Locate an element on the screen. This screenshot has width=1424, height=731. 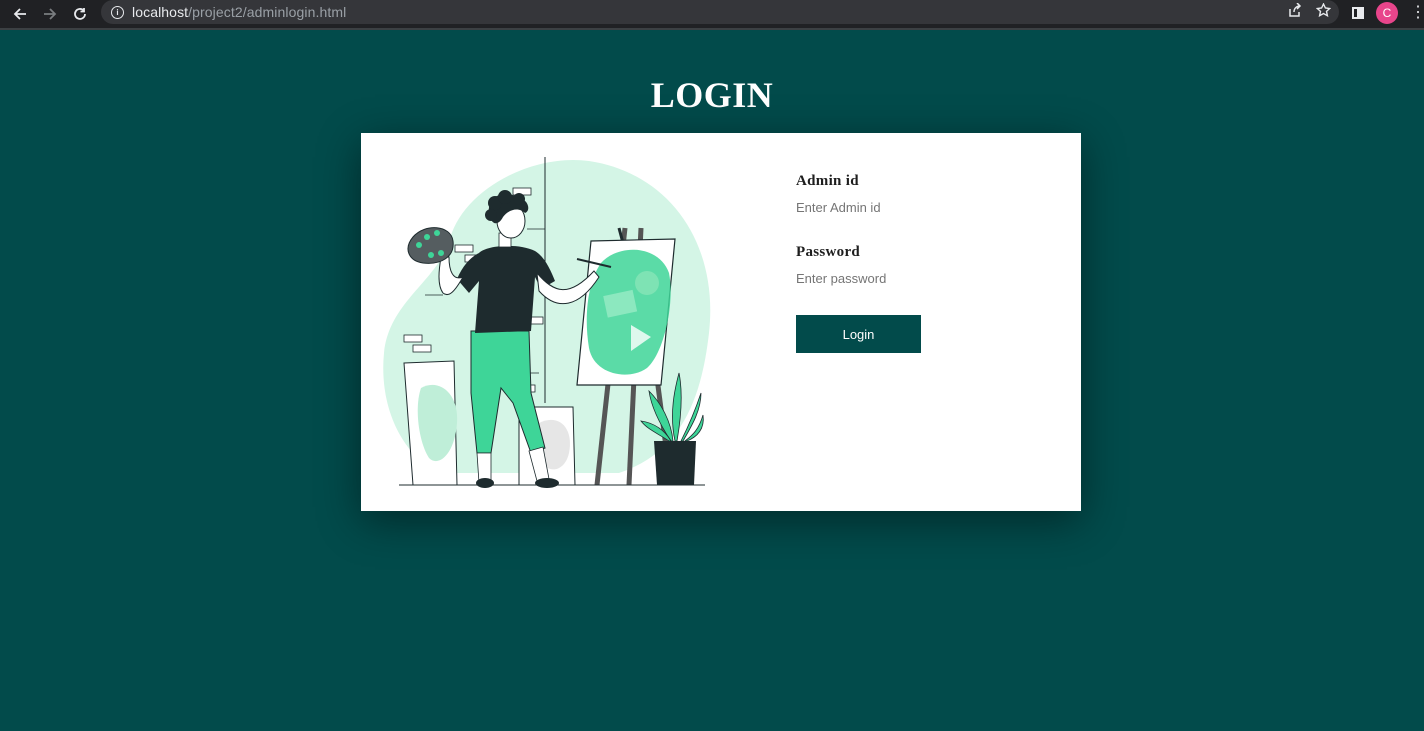
login-form: Admin id Password Login is located at coordinates (926, 263).